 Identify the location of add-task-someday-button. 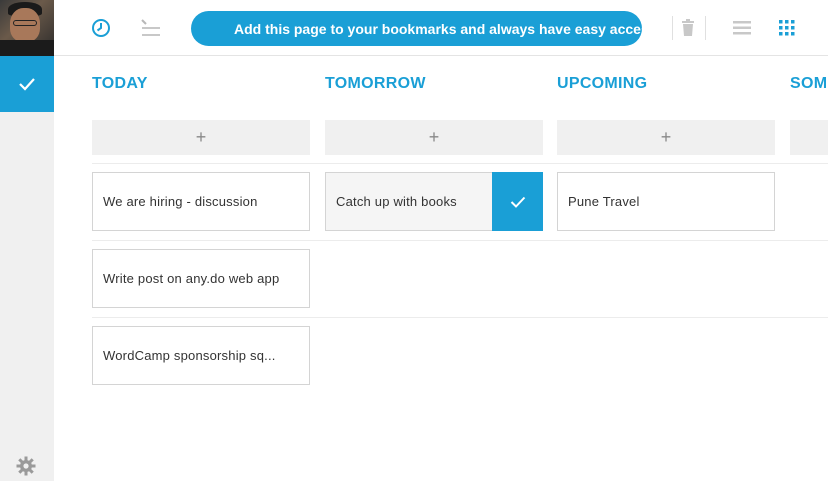
(809, 137).